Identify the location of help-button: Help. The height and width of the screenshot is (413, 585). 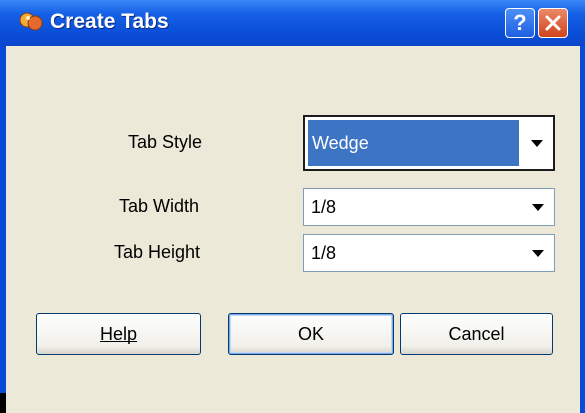
(118, 334).